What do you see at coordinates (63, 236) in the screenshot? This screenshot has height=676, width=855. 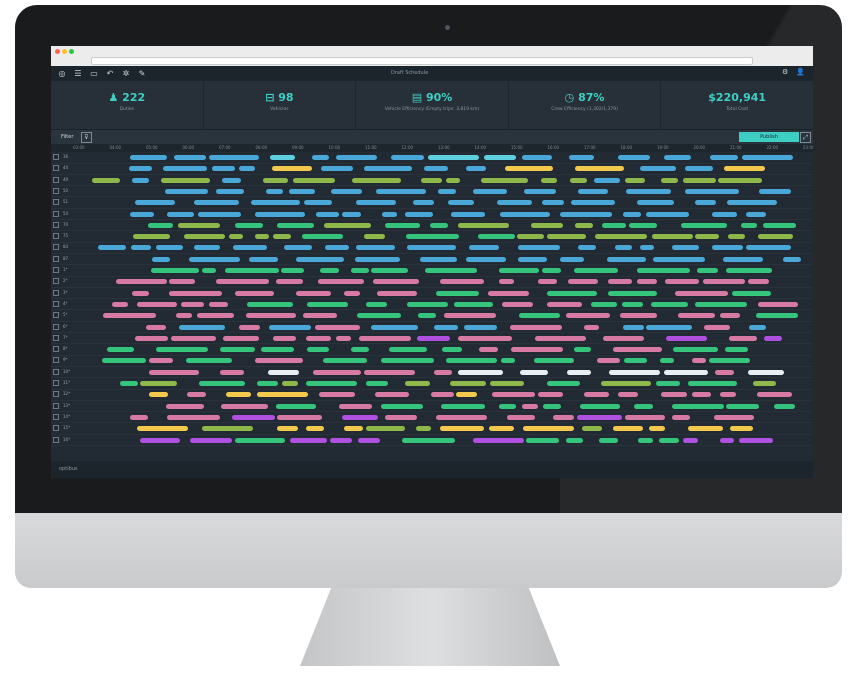 I see `row-label: 75` at bounding box center [63, 236].